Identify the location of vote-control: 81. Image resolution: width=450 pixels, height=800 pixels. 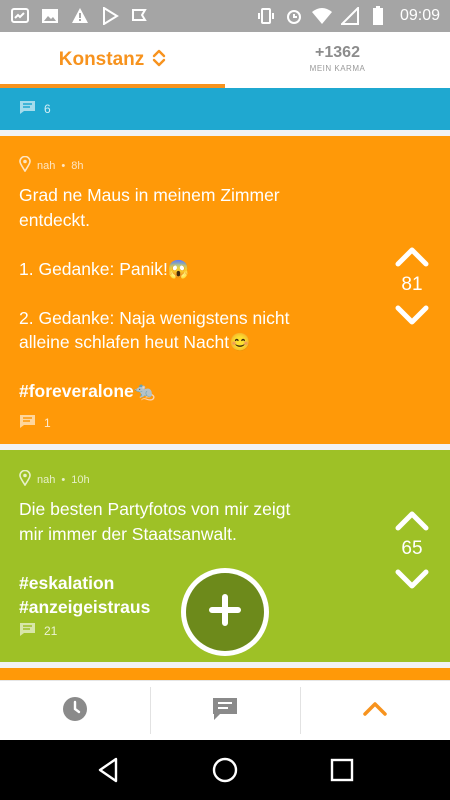
(412, 286).